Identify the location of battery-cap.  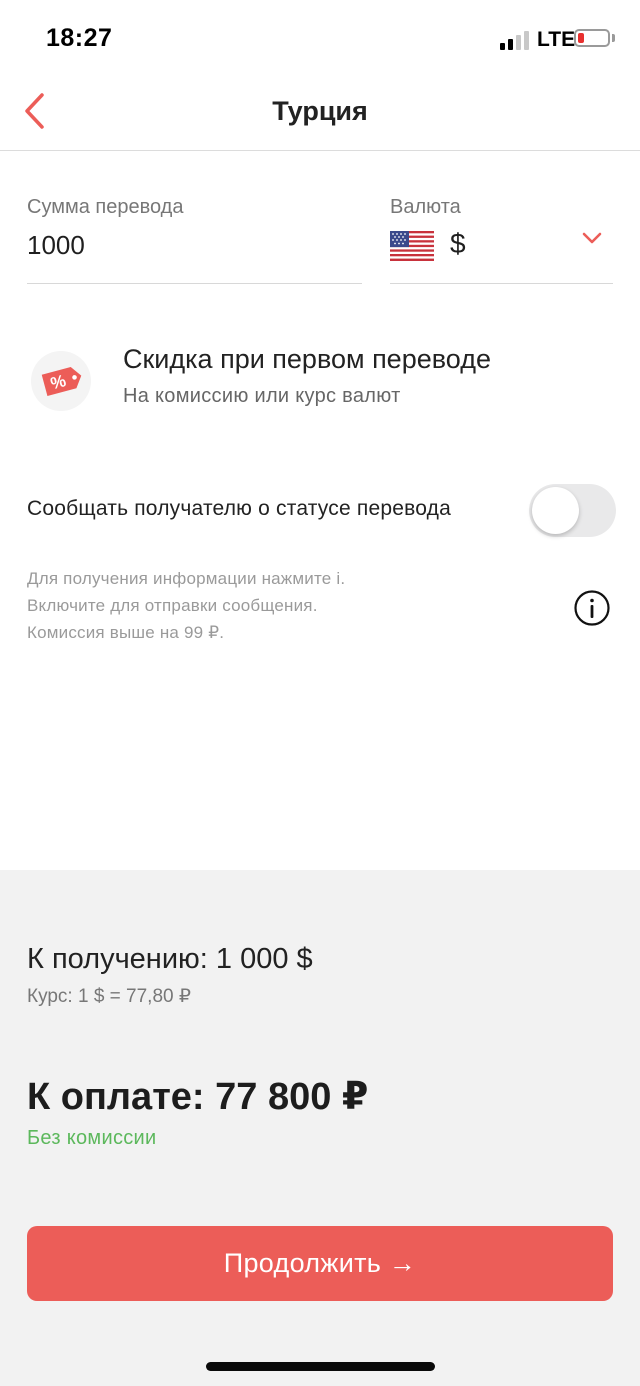
(613, 38).